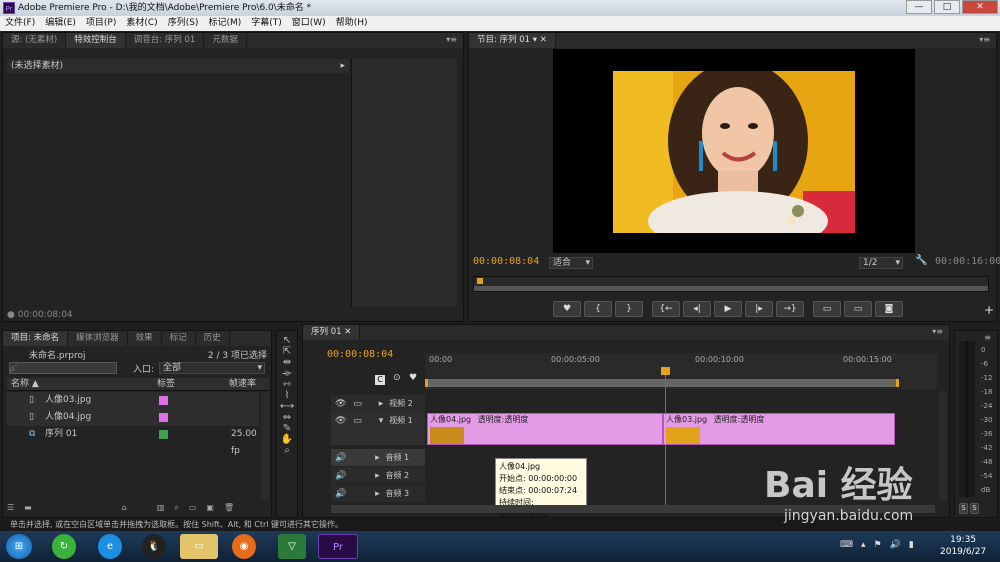 The height and width of the screenshot is (562, 1000). Describe the element at coordinates (20, 23) in the screenshot. I see `menu-file: 文件(F)` at that location.